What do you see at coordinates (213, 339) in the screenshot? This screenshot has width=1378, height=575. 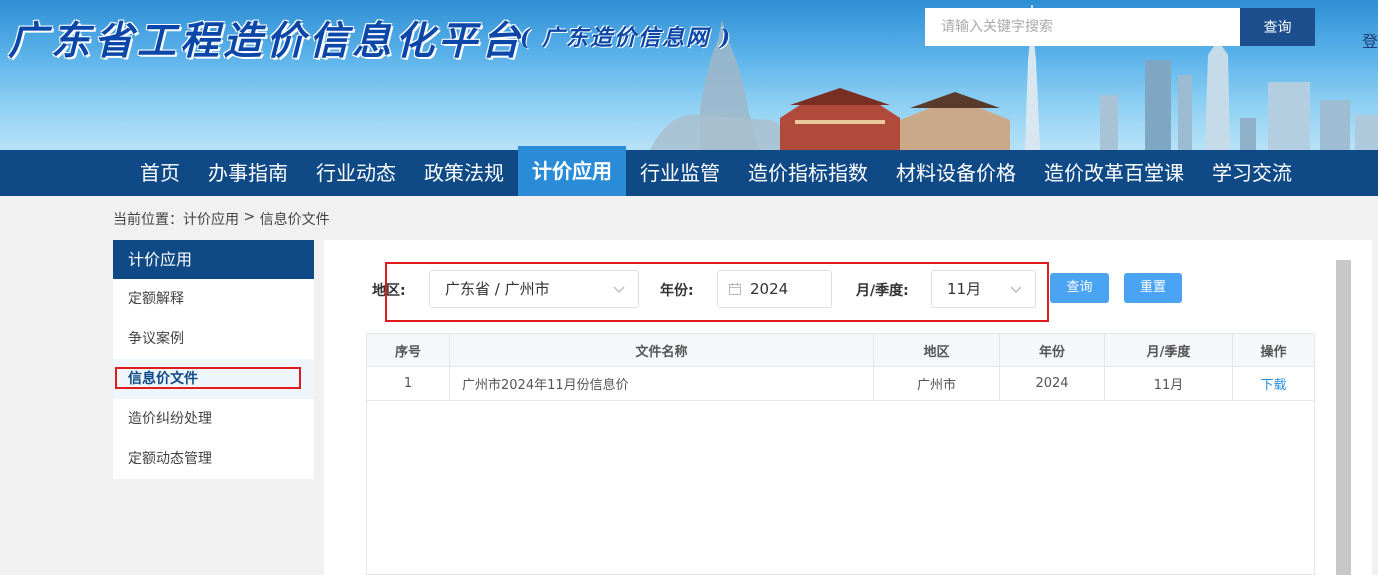 I see `sidebar-item-dispute-cases: 争议案例` at bounding box center [213, 339].